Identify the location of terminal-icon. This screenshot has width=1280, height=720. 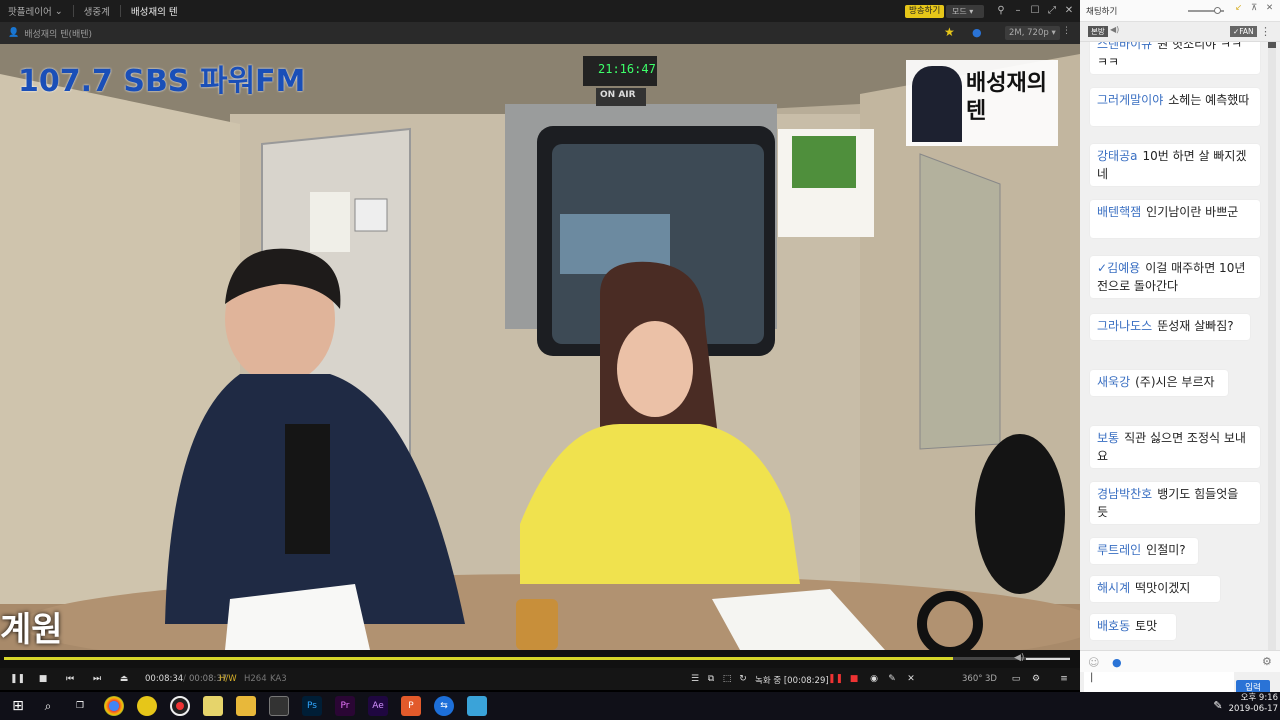
(279, 706).